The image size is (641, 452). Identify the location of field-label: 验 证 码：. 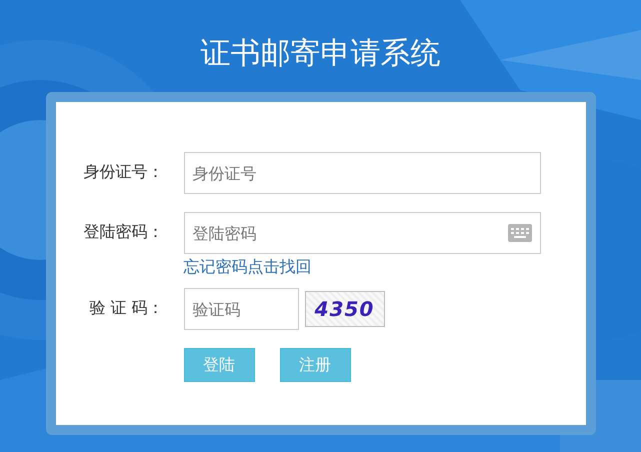
(126, 308).